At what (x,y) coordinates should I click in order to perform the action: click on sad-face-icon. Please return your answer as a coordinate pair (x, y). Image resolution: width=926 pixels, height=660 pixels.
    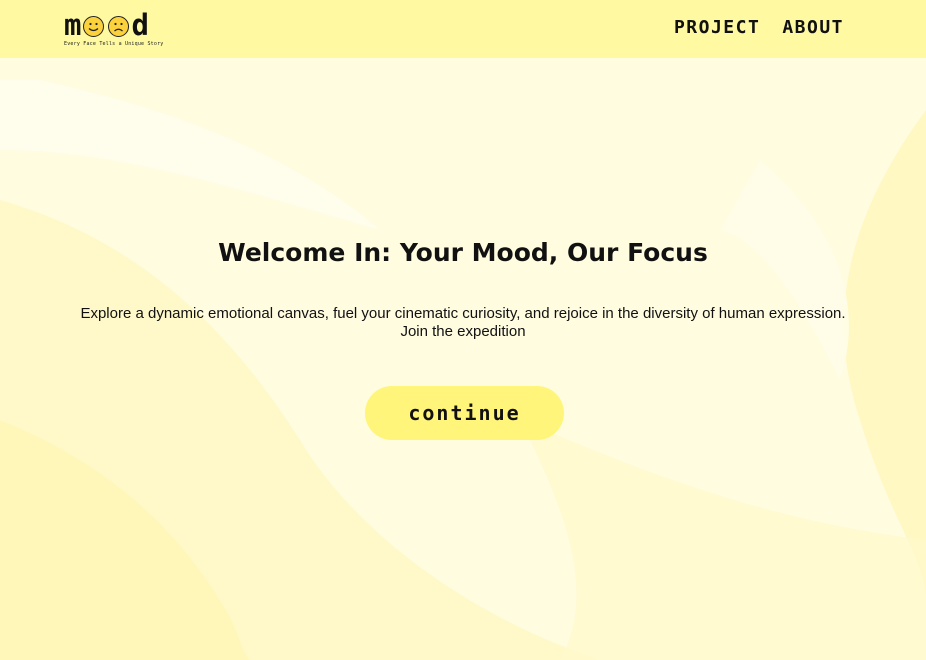
    Looking at the image, I should click on (119, 26).